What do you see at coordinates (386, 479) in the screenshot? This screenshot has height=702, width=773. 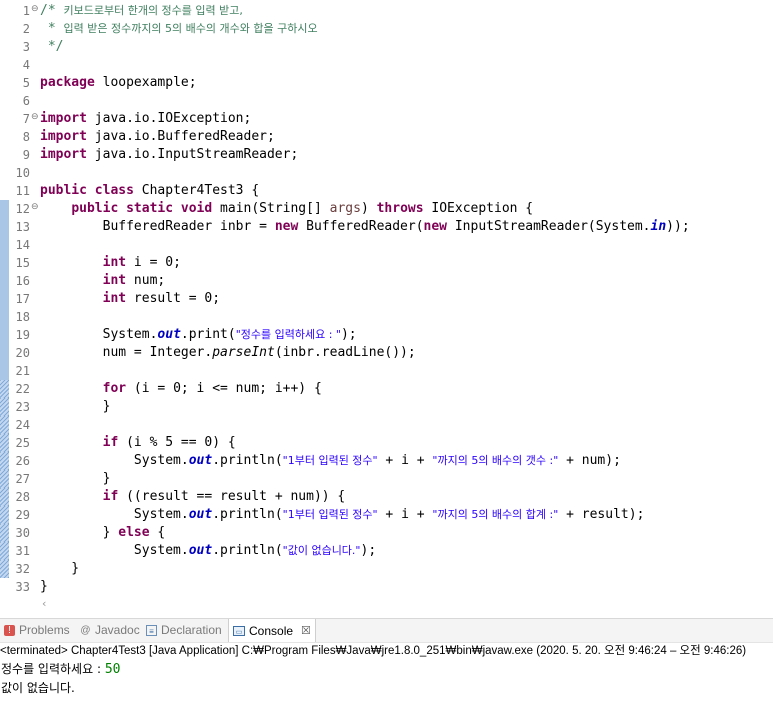 I see `code-line: 27 }` at bounding box center [386, 479].